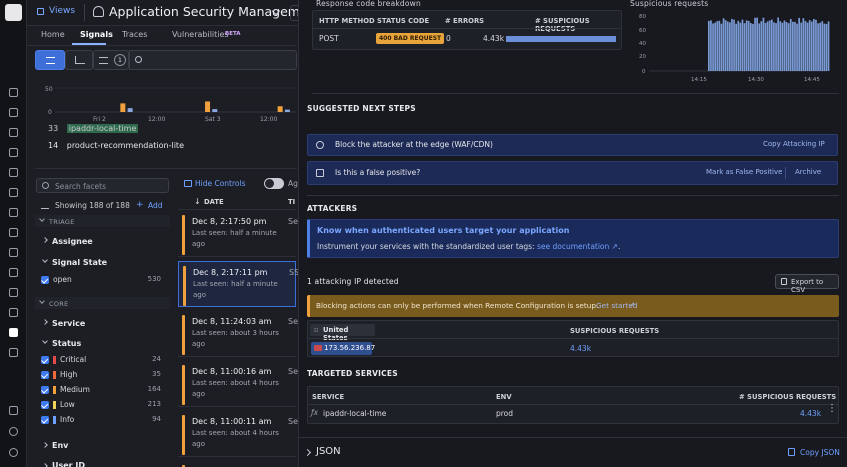 This screenshot has height=467, width=847. I want to click on watchdog-icon, so click(13, 112).